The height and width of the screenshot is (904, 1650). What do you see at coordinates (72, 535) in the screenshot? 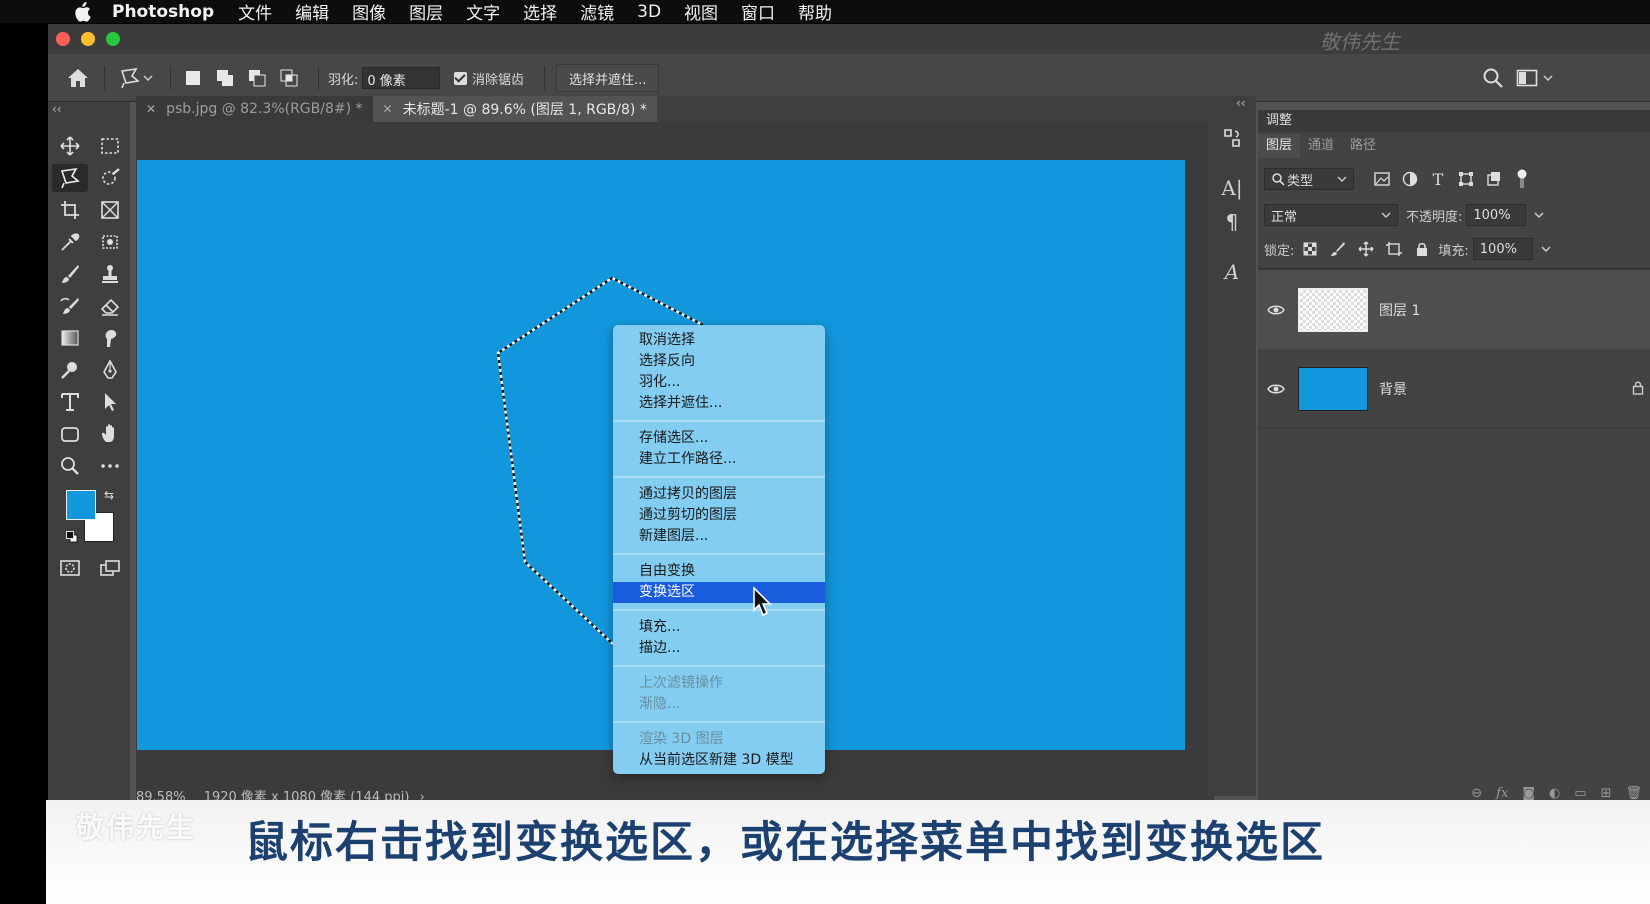
I see `default-colors-icon` at bounding box center [72, 535].